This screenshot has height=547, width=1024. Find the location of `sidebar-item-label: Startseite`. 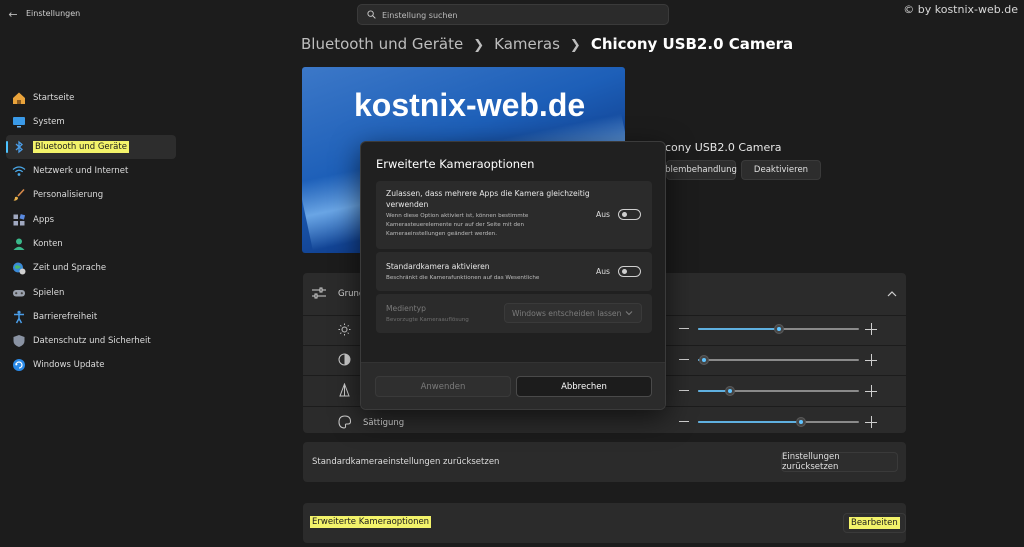

sidebar-item-label: Startseite is located at coordinates (54, 98).